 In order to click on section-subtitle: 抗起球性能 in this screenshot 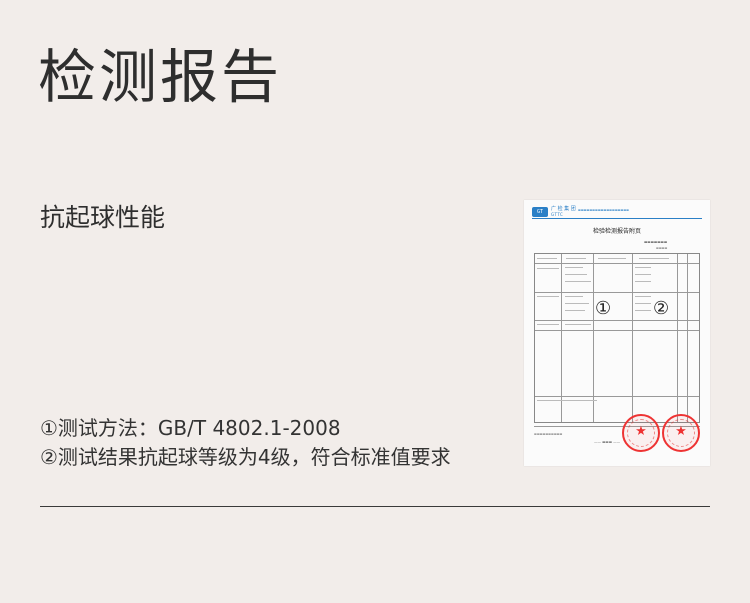, I will do `click(103, 217)`.